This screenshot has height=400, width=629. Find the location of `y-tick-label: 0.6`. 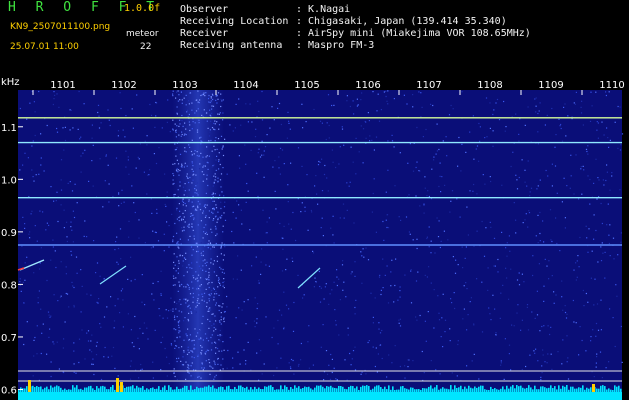

y-tick-label: 0.6 is located at coordinates (9, 390).